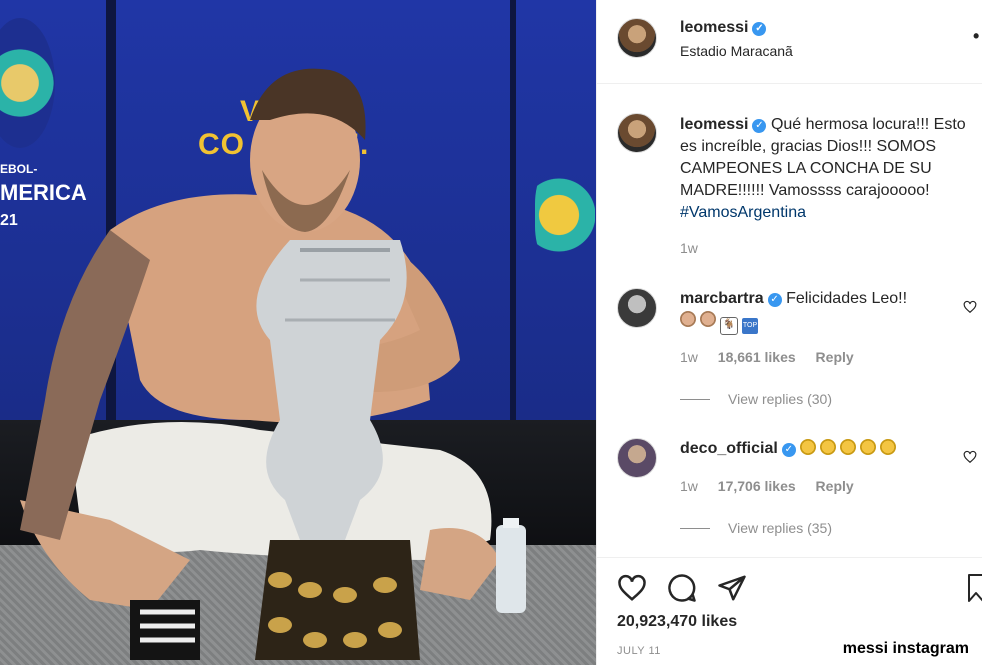 This screenshot has height=665, width=982. What do you see at coordinates (689, 248) in the screenshot?
I see `caption-age: 1w` at bounding box center [689, 248].